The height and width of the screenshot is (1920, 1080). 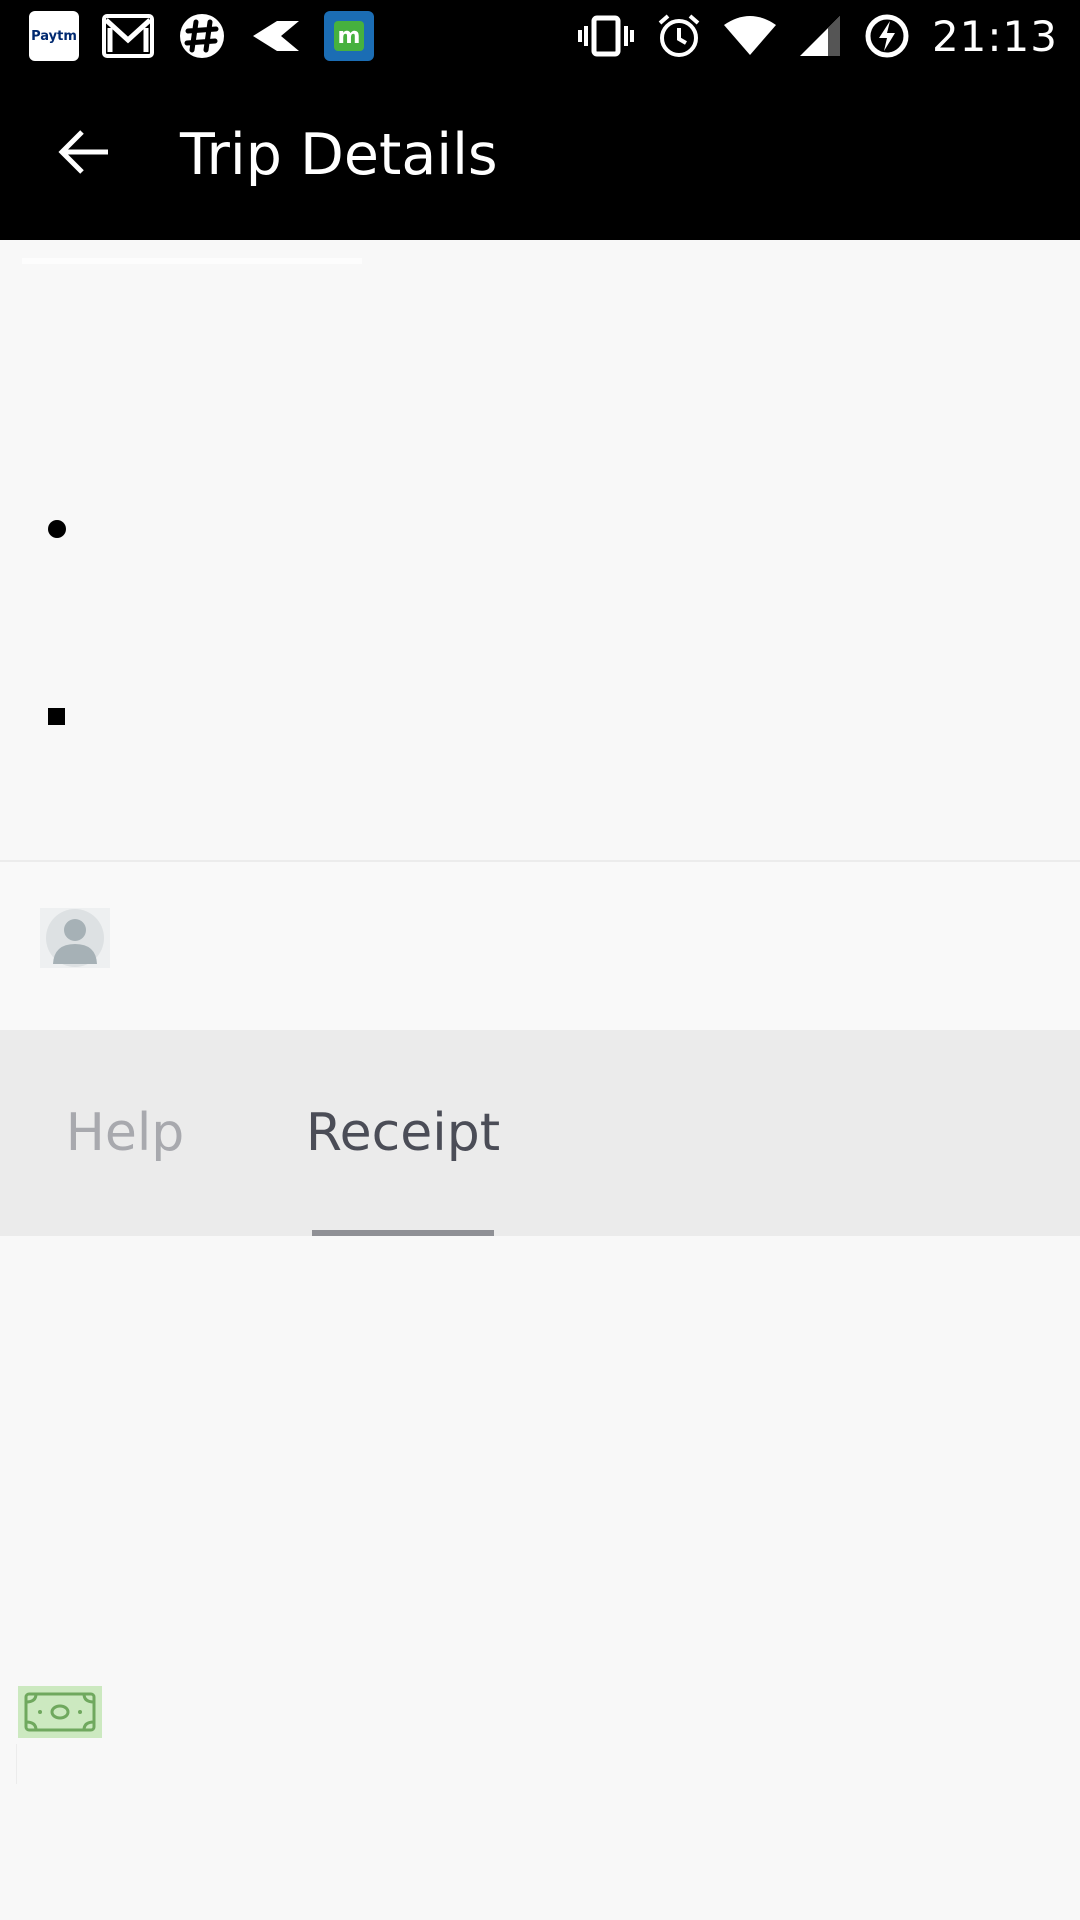 I want to click on page-title: Trip Details, so click(x=339, y=155).